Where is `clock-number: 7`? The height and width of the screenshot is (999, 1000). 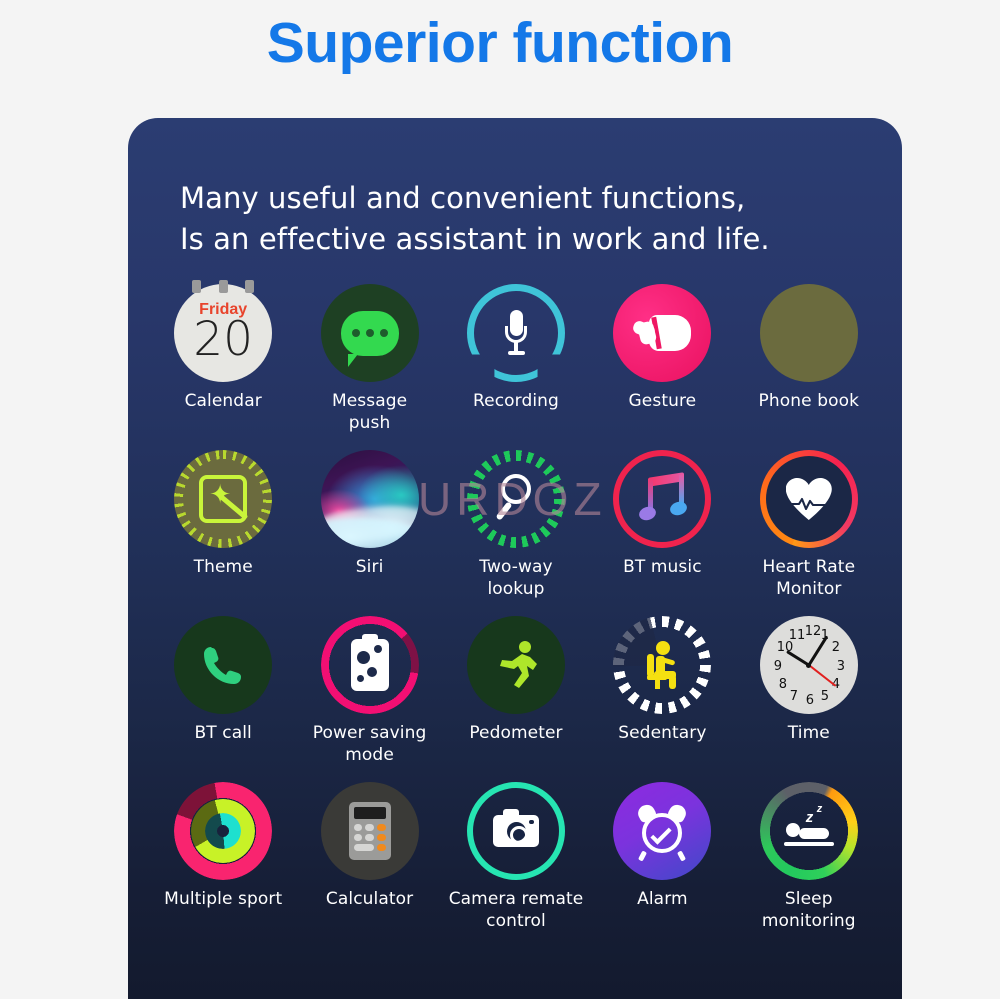
clock-number: 7 is located at coordinates (794, 696).